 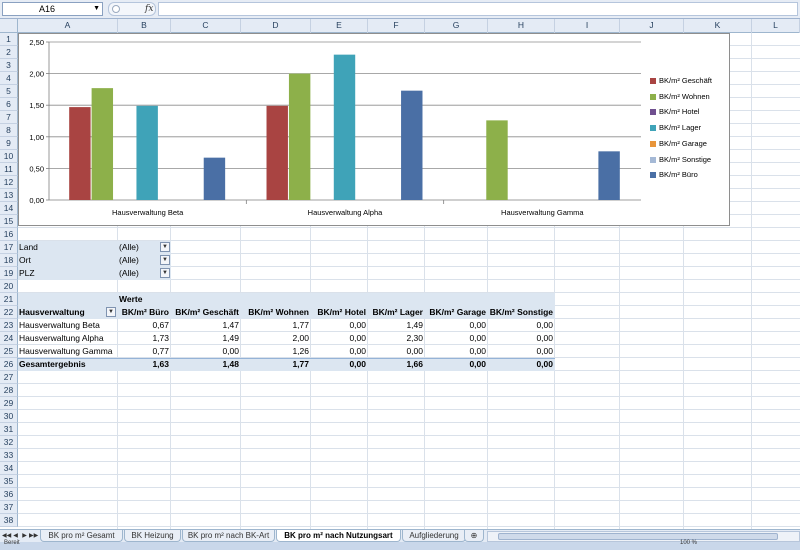 What do you see at coordinates (718, 26) in the screenshot?
I see `column-header-k: K` at bounding box center [718, 26].